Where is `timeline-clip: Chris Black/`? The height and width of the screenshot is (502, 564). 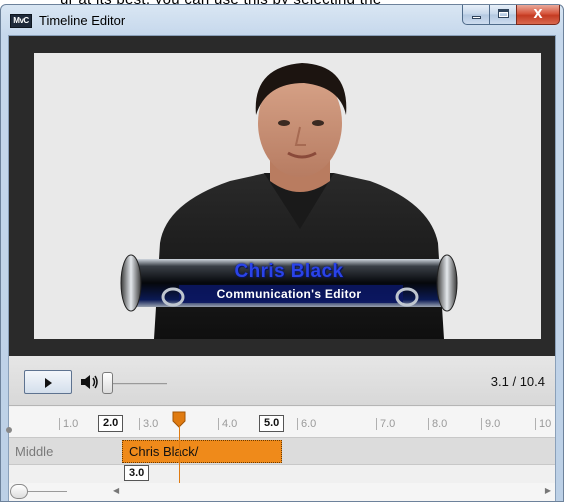
timeline-clip: Chris Black/ is located at coordinates (202, 451).